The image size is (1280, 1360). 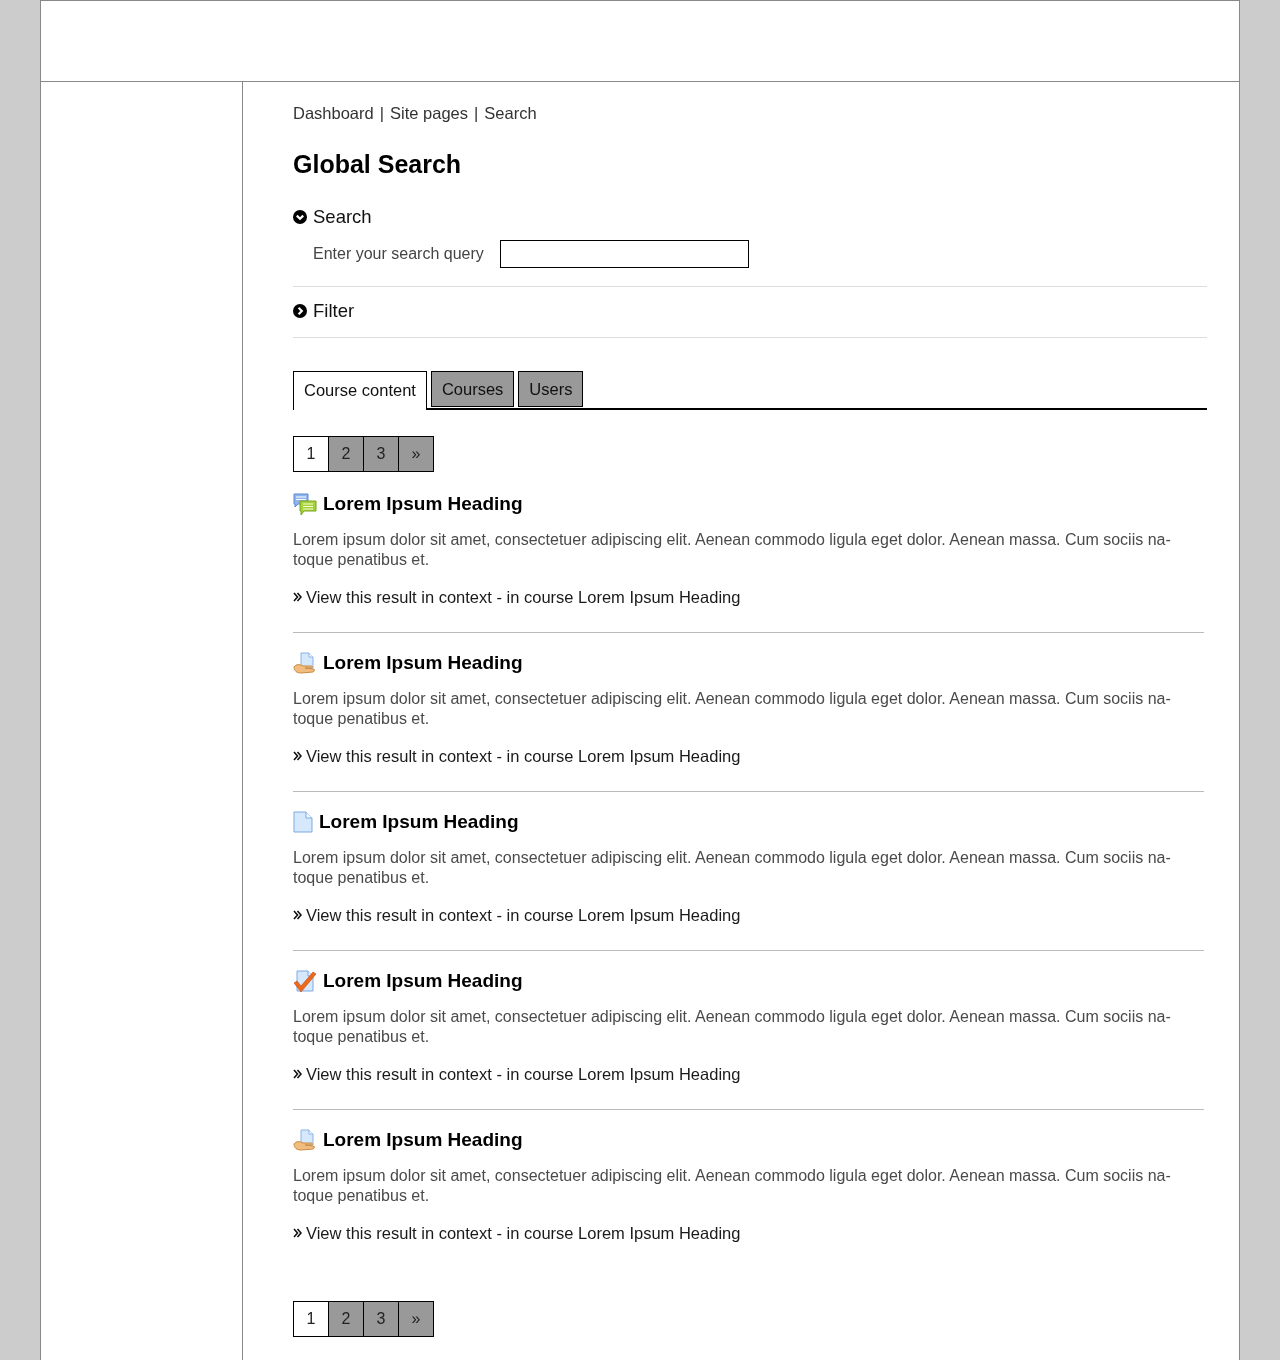 What do you see at coordinates (305, 981) in the screenshot?
I see `document-check-icon` at bounding box center [305, 981].